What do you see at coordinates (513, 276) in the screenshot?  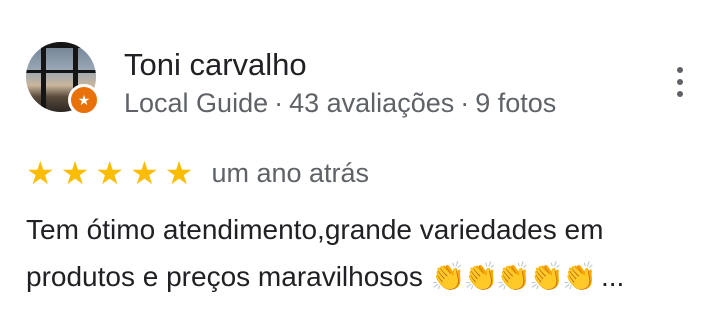 I see `clapping-hands-emoji: 👏👏👏👏👏` at bounding box center [513, 276].